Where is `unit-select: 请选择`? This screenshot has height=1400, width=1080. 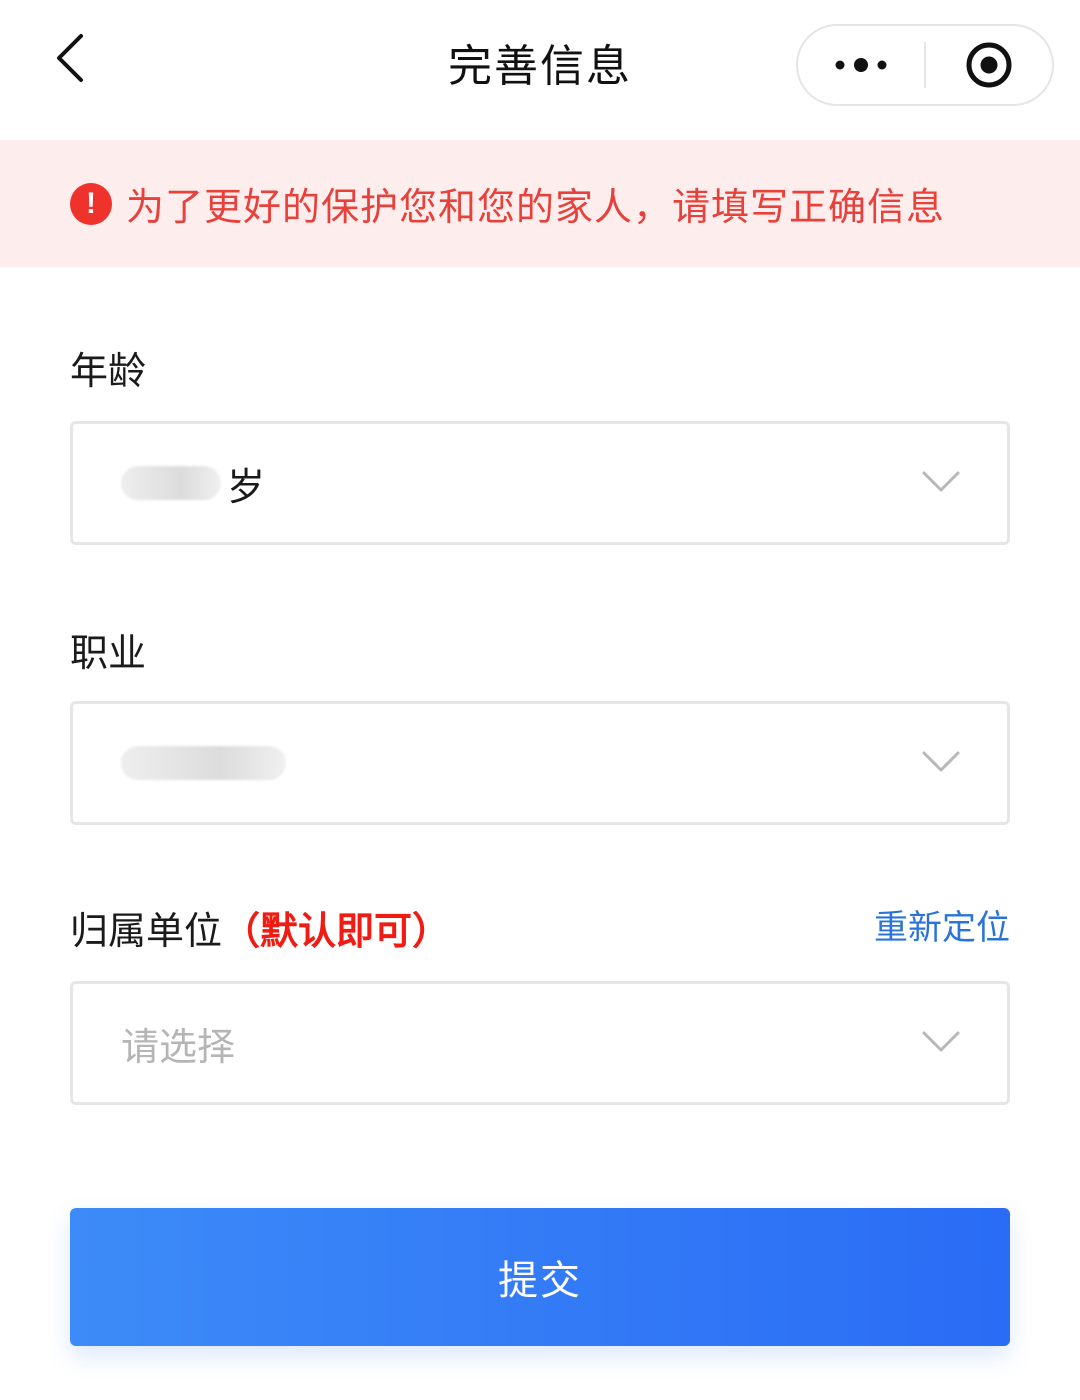 unit-select: 请选择 is located at coordinates (540, 1043).